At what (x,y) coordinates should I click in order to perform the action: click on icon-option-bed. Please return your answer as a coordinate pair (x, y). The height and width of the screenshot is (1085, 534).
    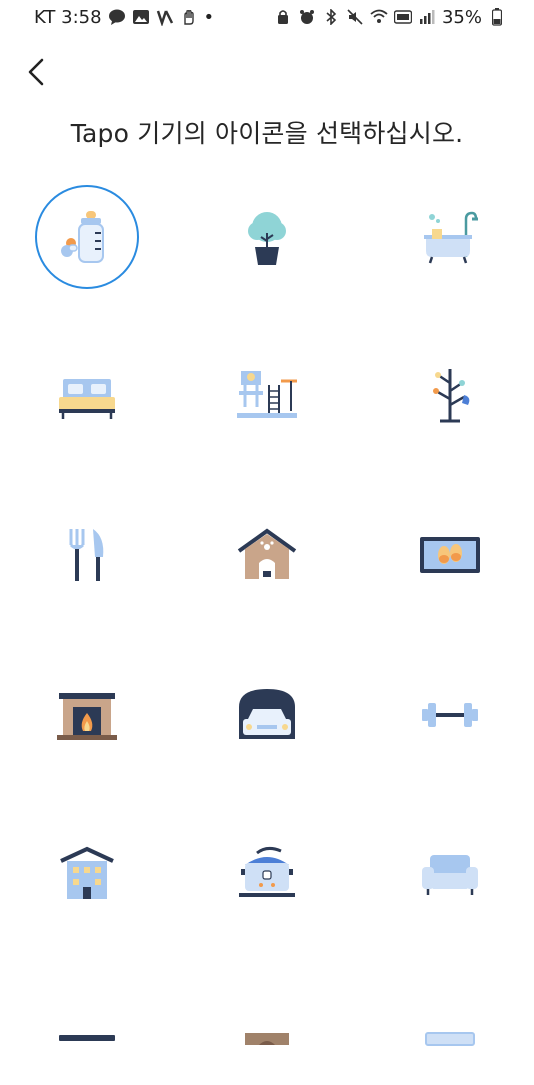
    Looking at the image, I should click on (87, 395).